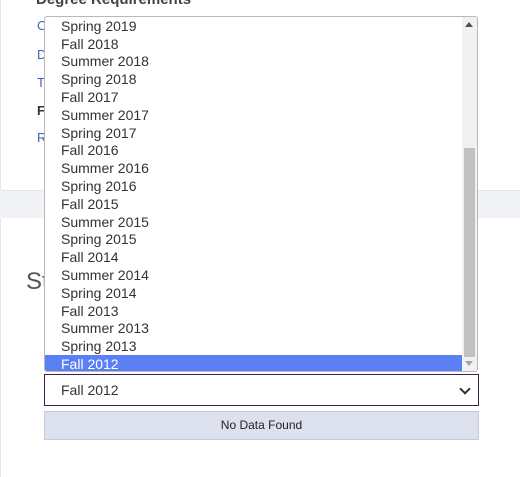 This screenshot has height=477, width=520. Describe the element at coordinates (261, 425) in the screenshot. I see `no-data-message: No Data Found` at that location.